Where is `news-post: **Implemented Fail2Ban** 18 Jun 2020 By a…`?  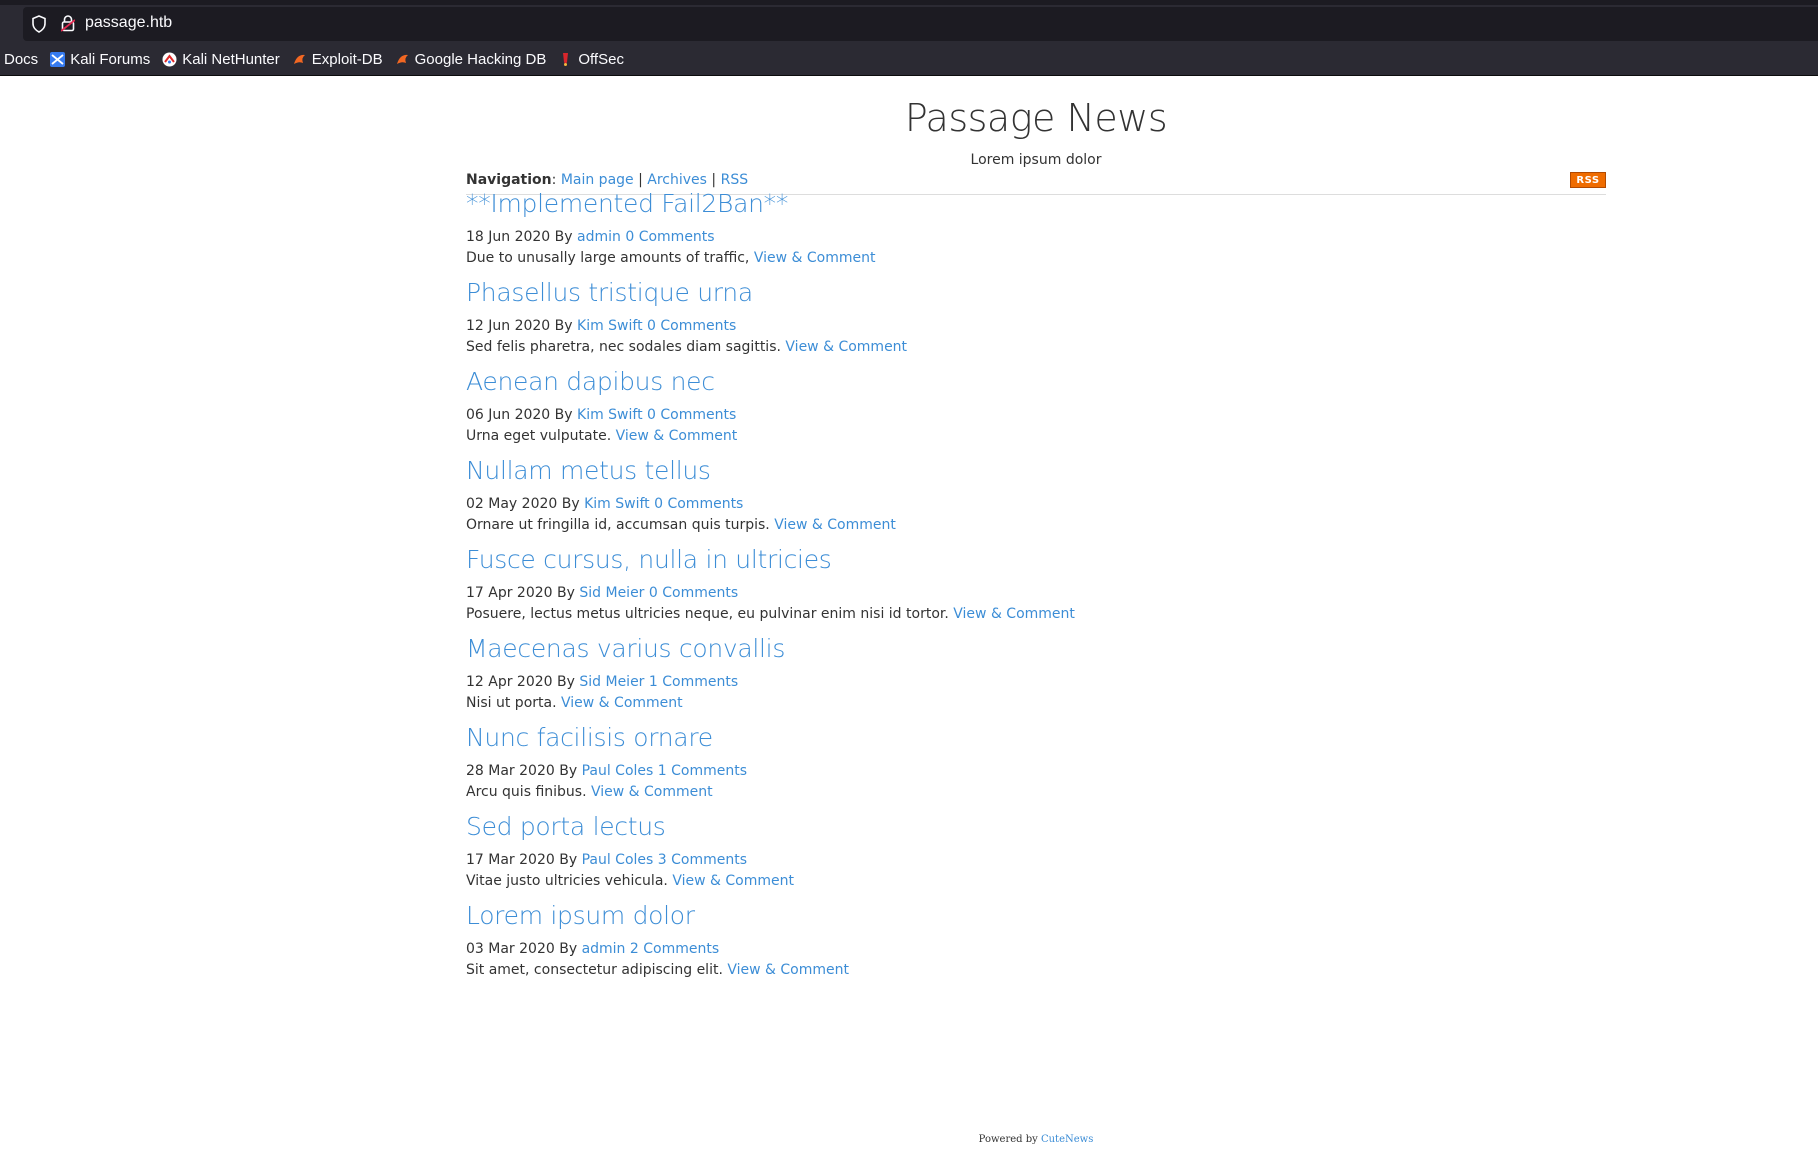 news-post: **Implemented Fail2Ban** 18 Jun 2020 By a… is located at coordinates (1036, 227).